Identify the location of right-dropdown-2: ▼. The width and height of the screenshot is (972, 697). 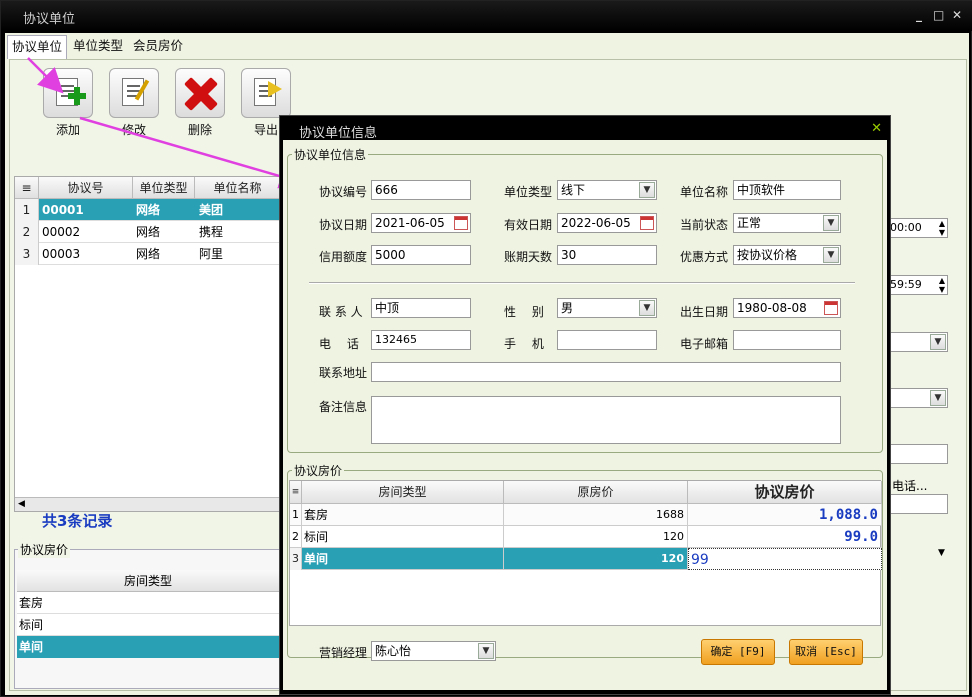
(917, 398).